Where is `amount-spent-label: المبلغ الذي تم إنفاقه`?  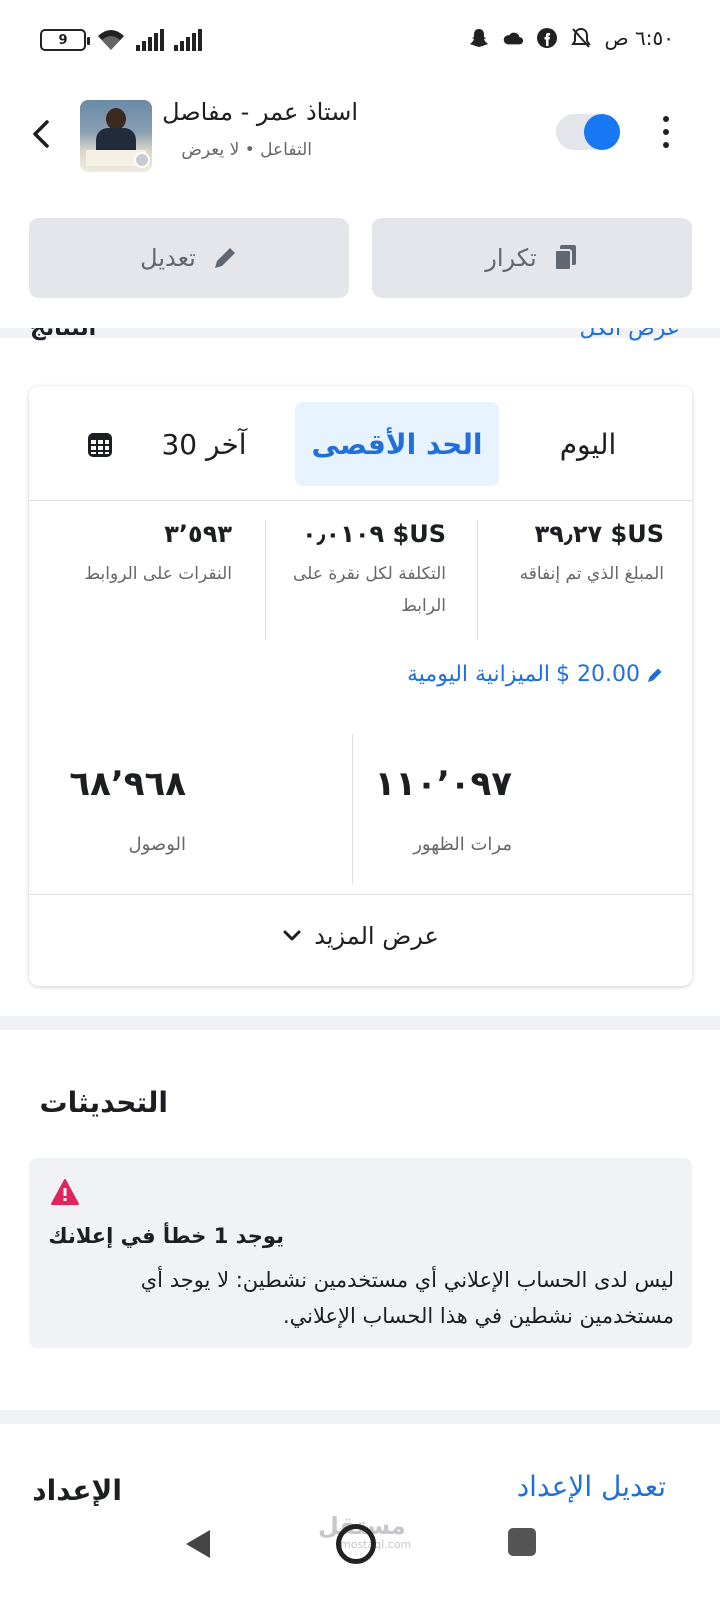 amount-spent-label: المبلغ الذي تم إنفاقه is located at coordinates (591, 574).